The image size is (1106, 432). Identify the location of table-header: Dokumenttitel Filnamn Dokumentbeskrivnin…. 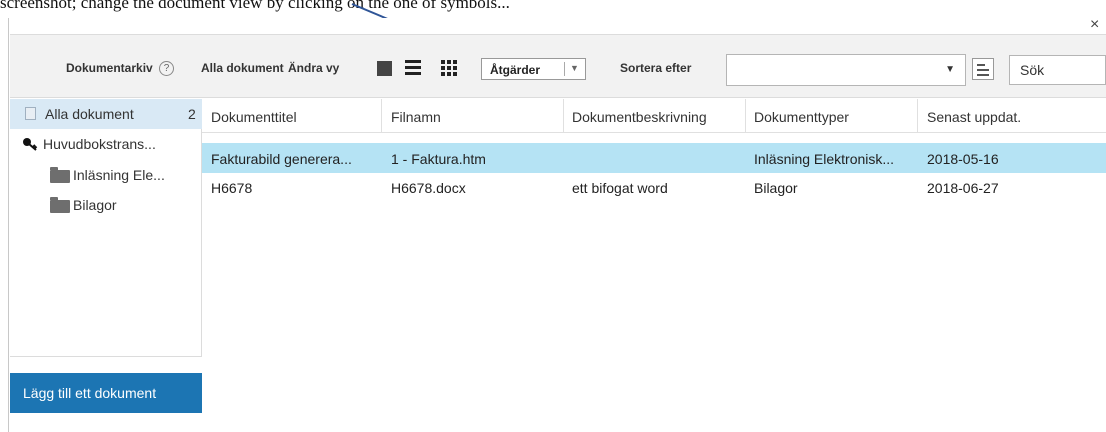
(654, 116).